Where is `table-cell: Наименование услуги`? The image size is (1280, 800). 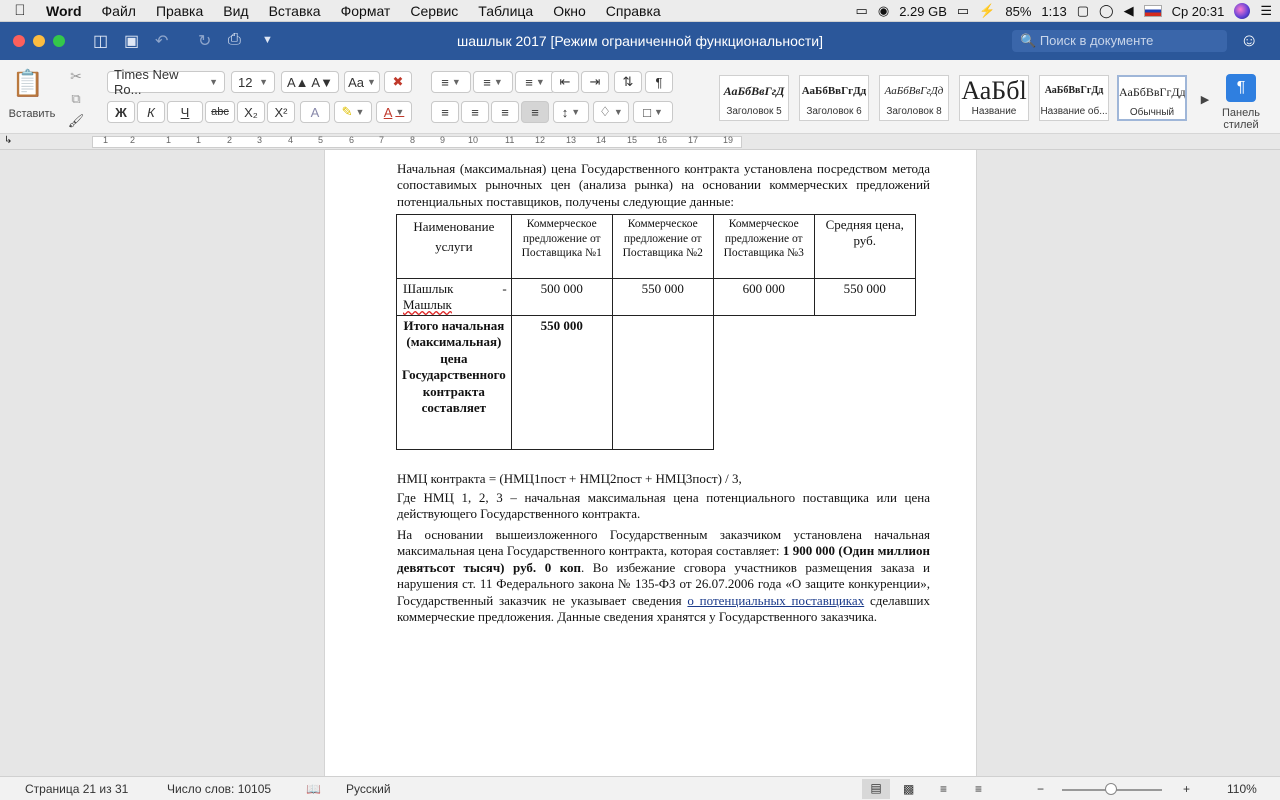
table-cell: Наименование услуги is located at coordinates (454, 246).